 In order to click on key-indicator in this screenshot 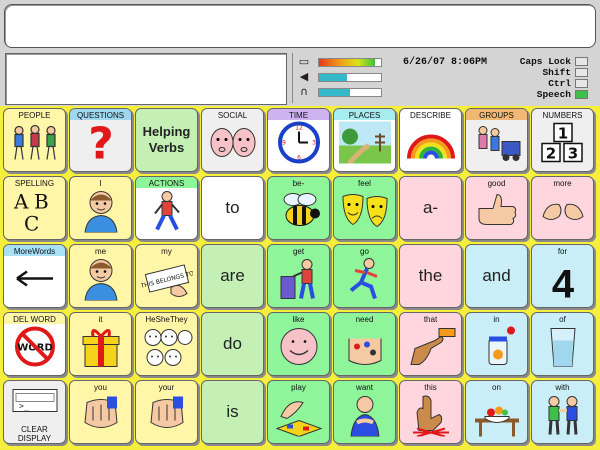, I will do `click(581, 83)`.